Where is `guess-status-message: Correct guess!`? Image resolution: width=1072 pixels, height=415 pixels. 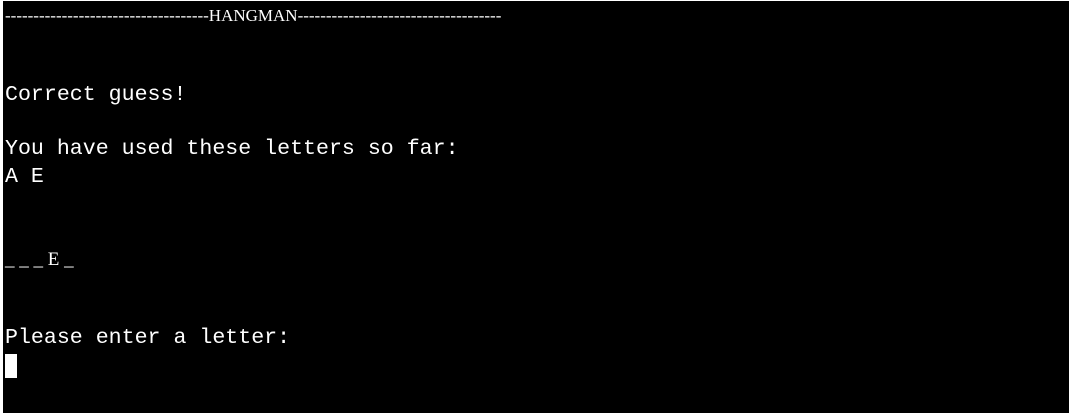 guess-status-message: Correct guess! is located at coordinates (96, 95).